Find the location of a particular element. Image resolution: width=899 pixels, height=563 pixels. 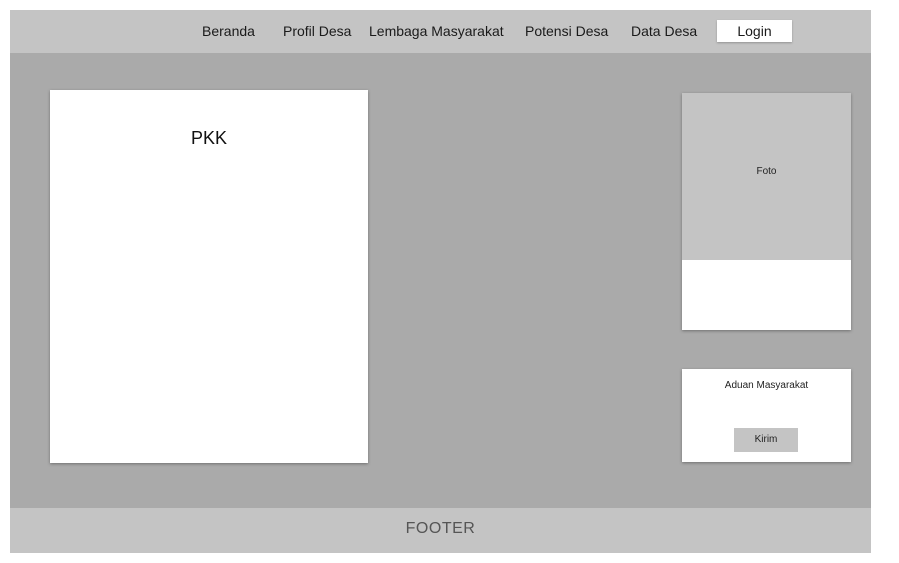

photo-card: Foto is located at coordinates (766, 211).